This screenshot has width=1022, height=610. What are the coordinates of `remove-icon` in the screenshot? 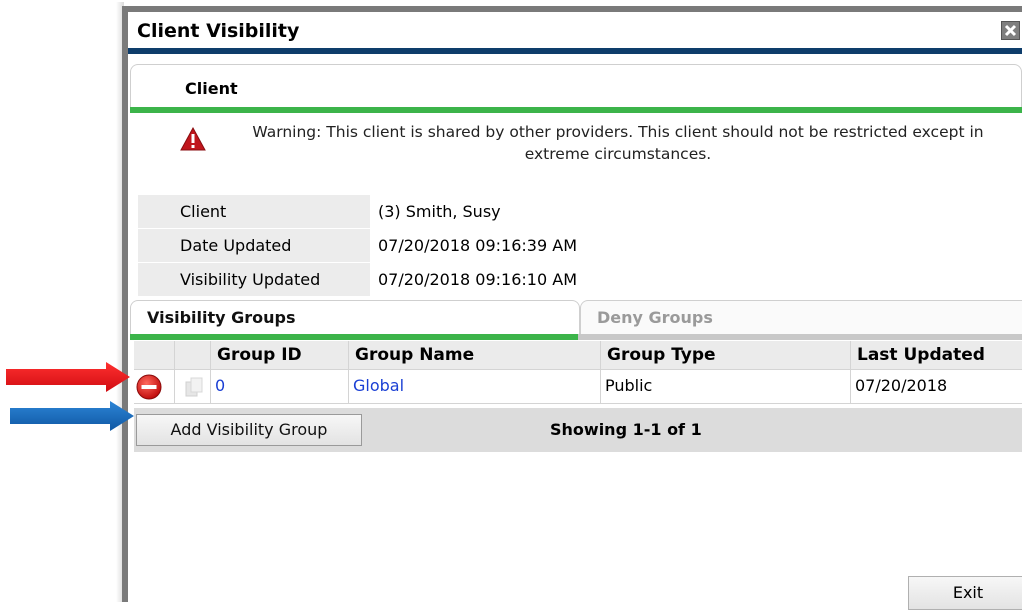 It's located at (149, 387).